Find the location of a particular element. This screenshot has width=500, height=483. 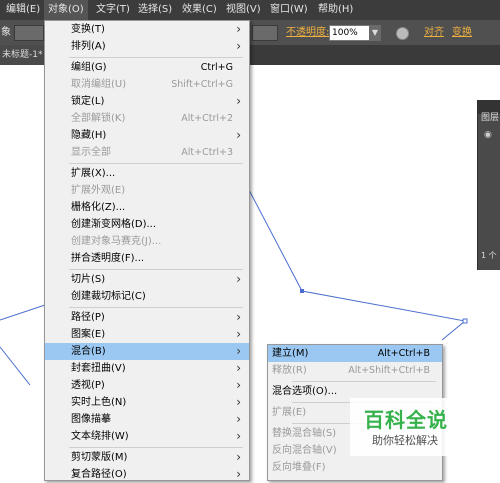

recolor-icon is located at coordinates (402, 33).